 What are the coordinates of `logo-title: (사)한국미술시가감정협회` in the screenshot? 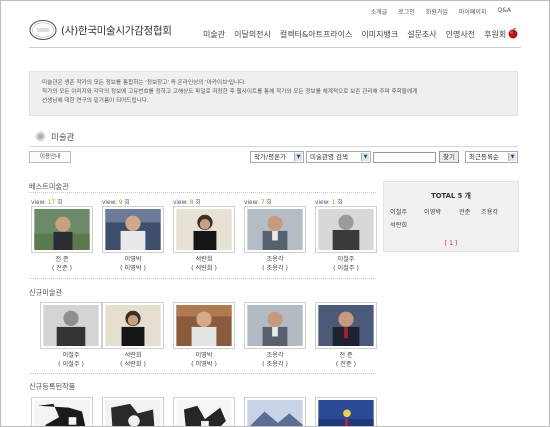 It's located at (116, 30).